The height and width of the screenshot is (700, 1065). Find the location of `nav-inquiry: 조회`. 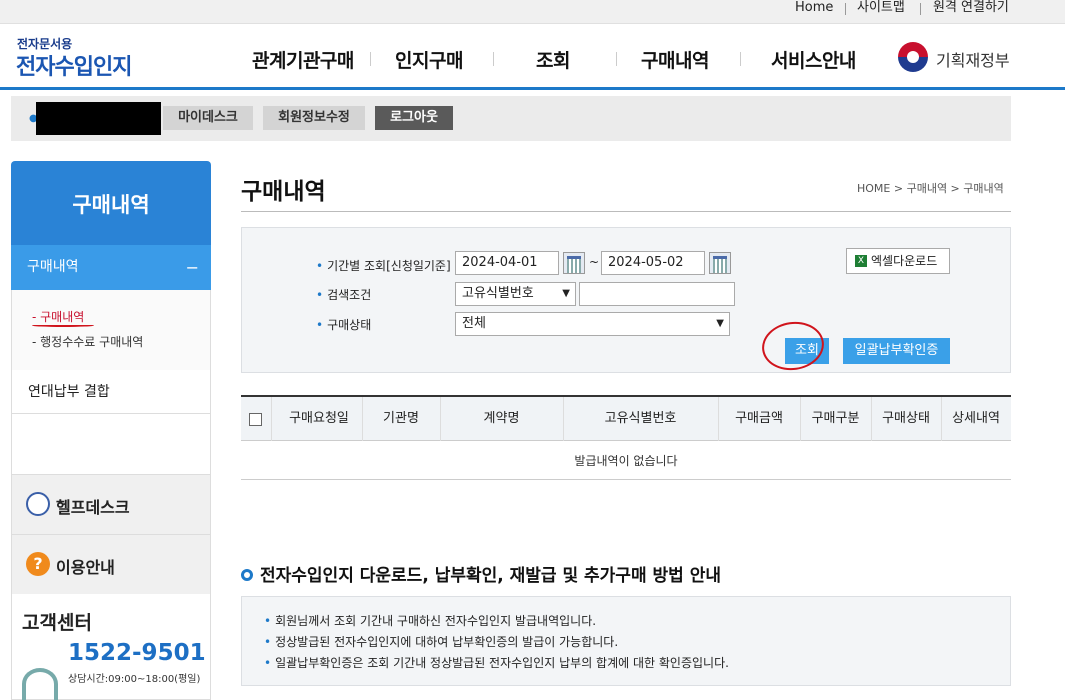

nav-inquiry: 조회 is located at coordinates (553, 59).